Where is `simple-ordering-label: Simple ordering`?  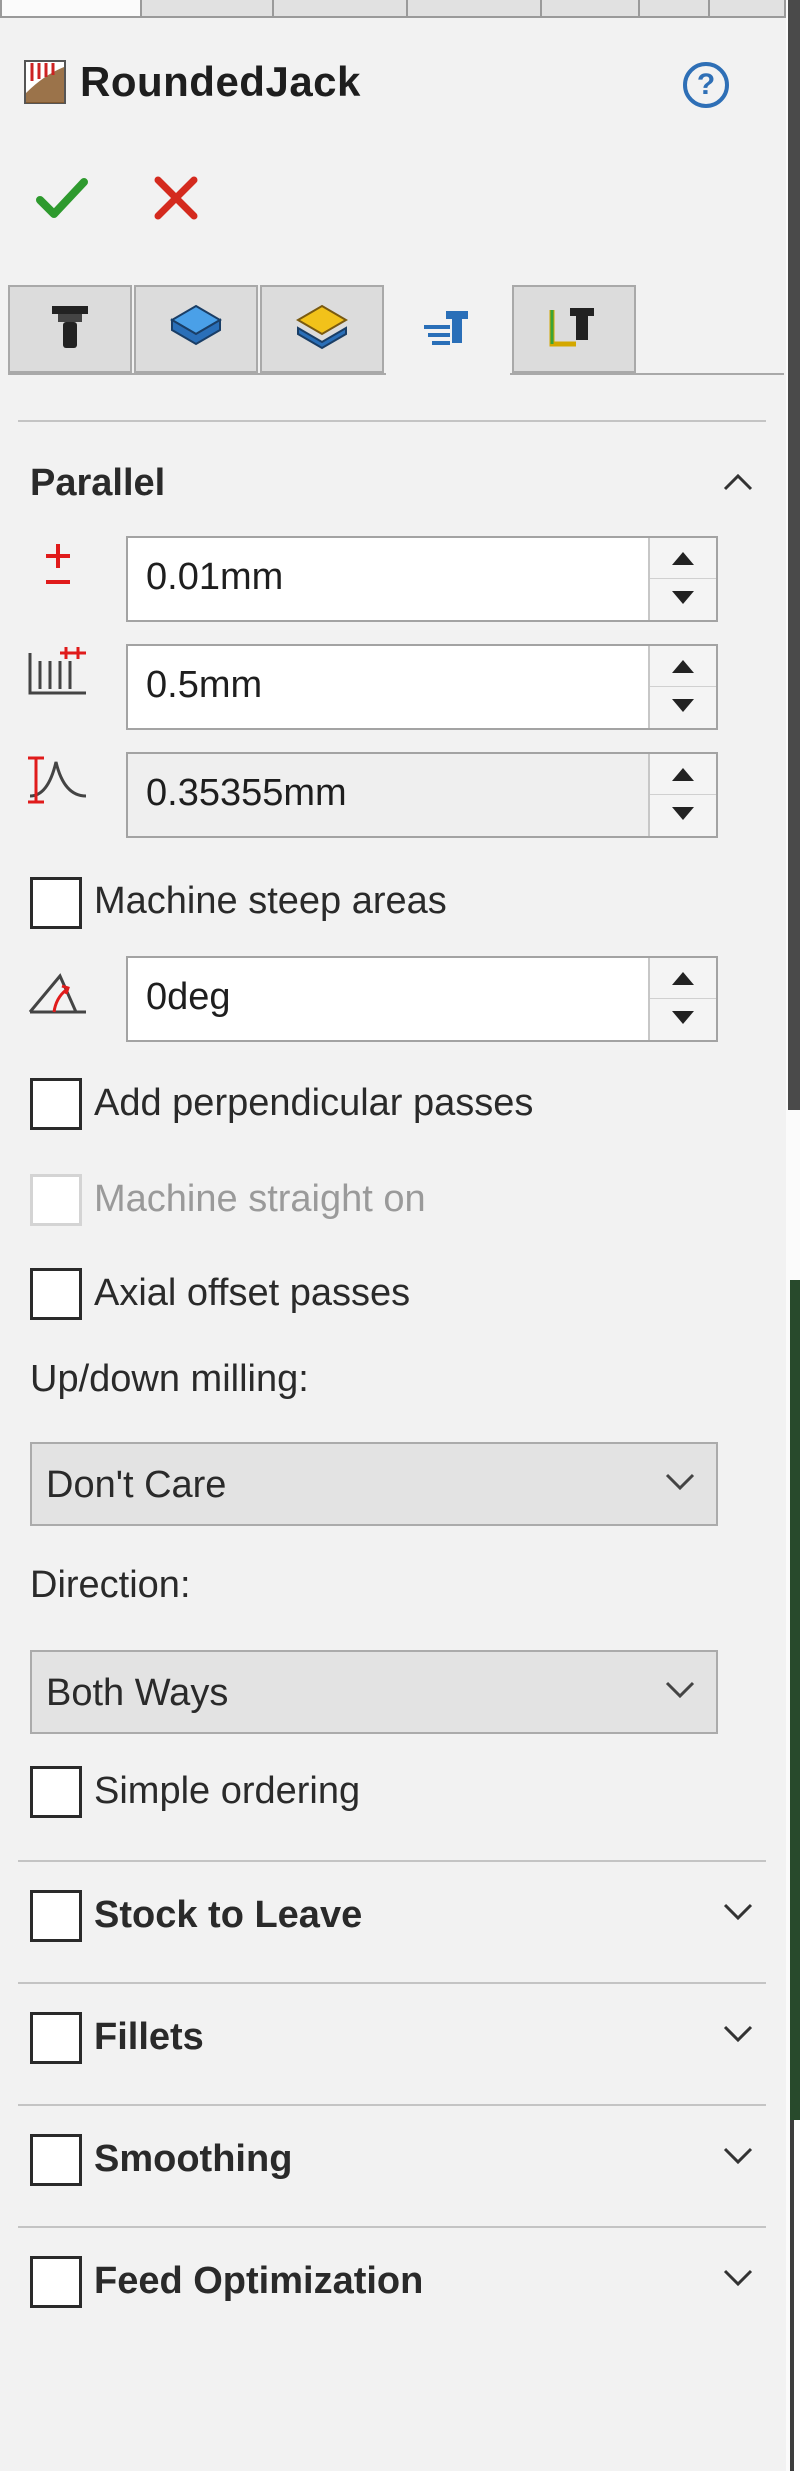
simple-ordering-label: Simple ordering is located at coordinates (227, 1791).